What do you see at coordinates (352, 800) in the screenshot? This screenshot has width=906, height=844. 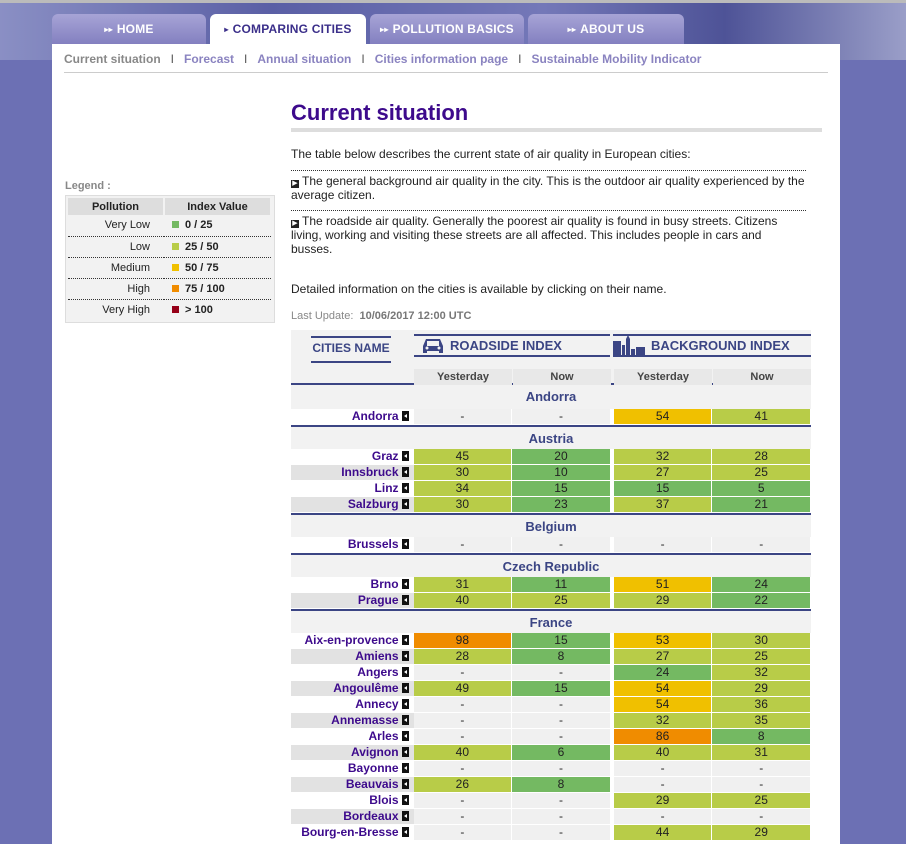 I see `city-link: Blois` at bounding box center [352, 800].